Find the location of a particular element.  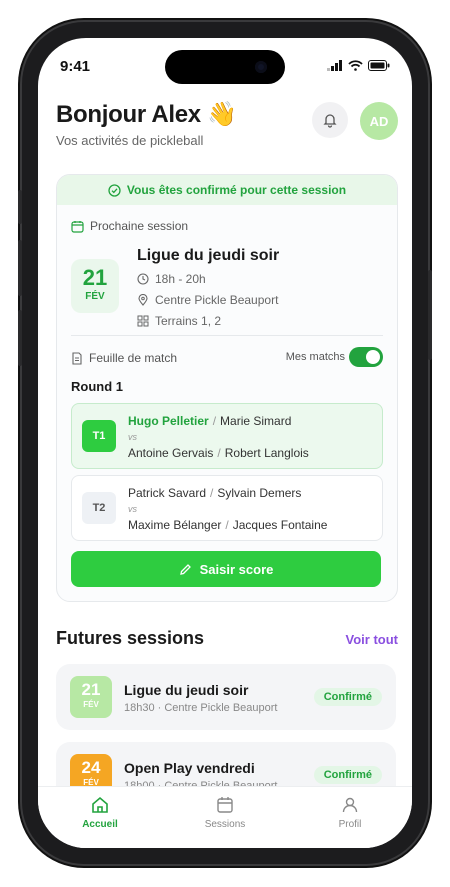

pencil-icon is located at coordinates (185, 569).